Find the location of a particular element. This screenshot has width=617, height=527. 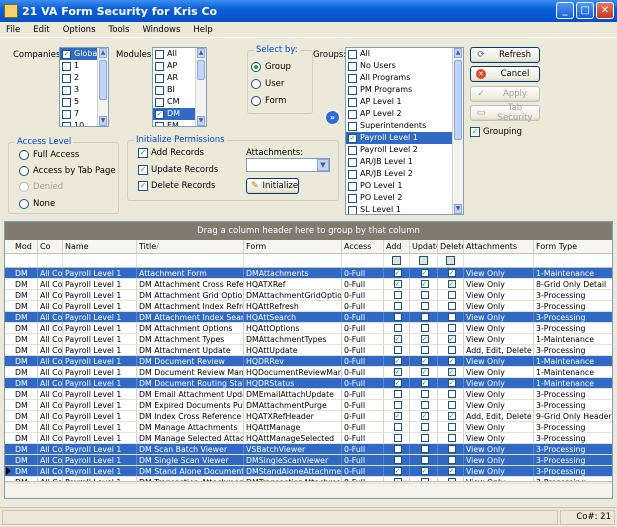

grouping-checkbox: ✓ Grouping is located at coordinates (496, 132).